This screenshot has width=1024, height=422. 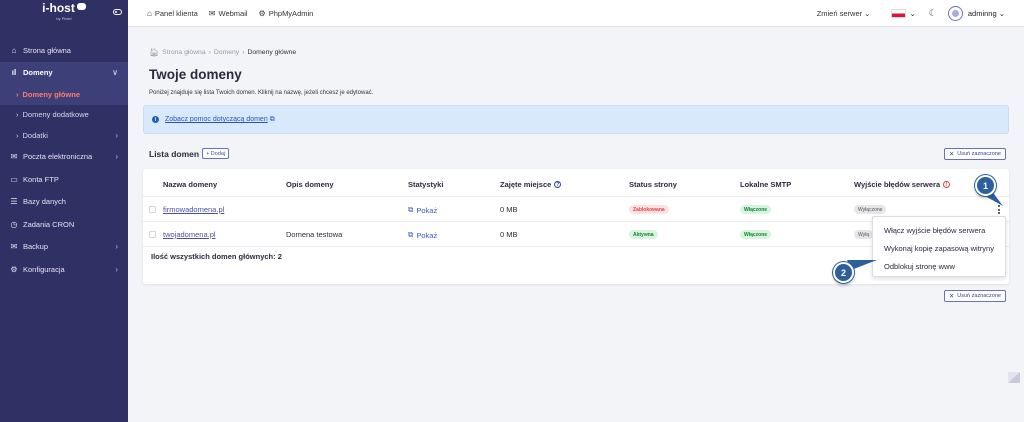 I want to click on sidebar-item-email: ✉ Poczta elektroniczna ›, so click(x=64, y=157).